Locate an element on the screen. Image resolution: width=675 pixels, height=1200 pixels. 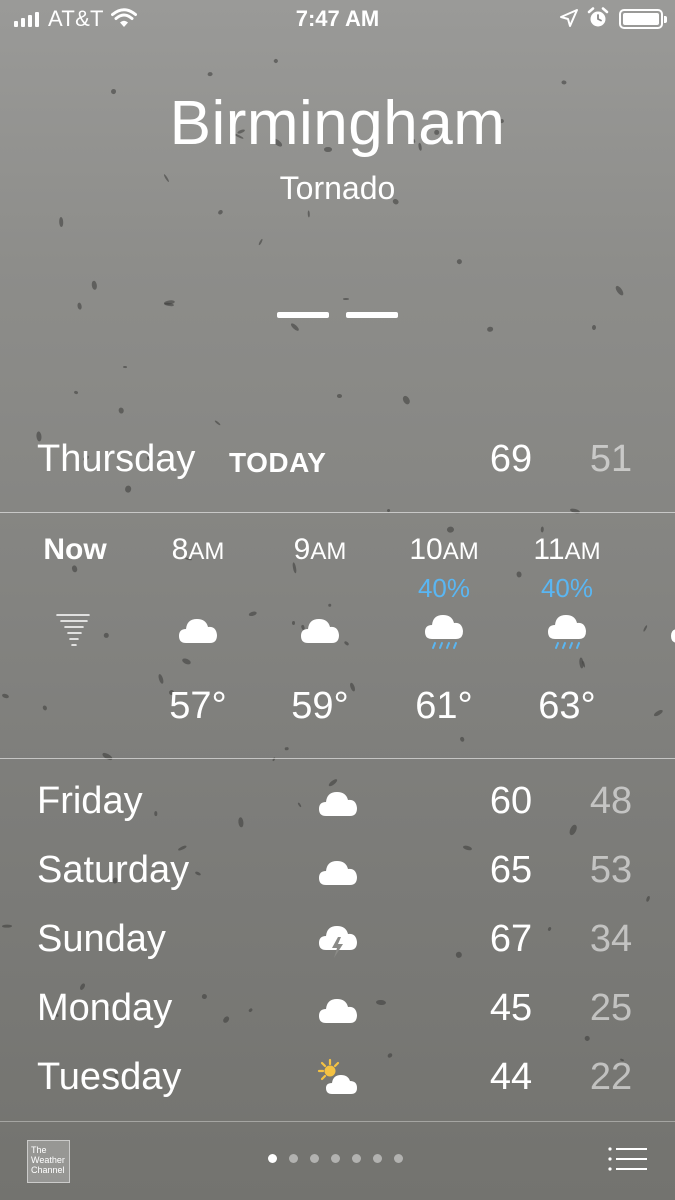
status-bar: AT&T 7:47 AM is located at coordinates (337, 20).